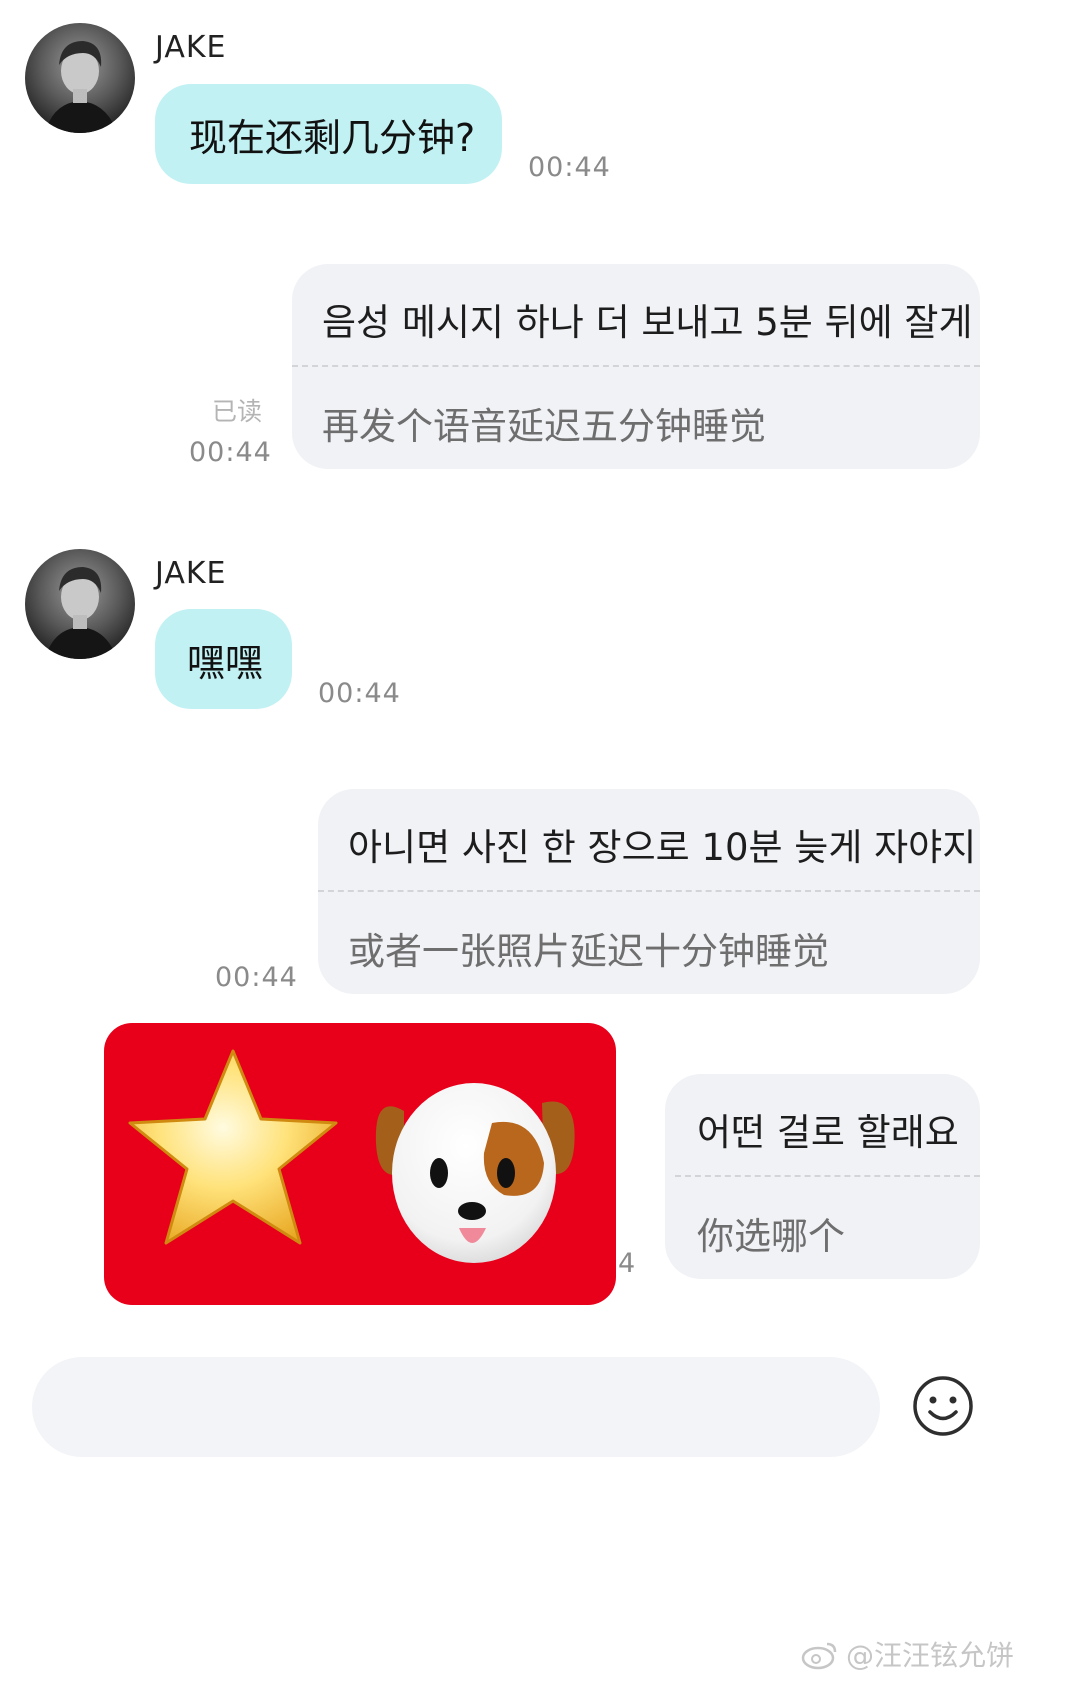 This screenshot has width=1080, height=1685. I want to click on message-time: 4, so click(627, 1263).